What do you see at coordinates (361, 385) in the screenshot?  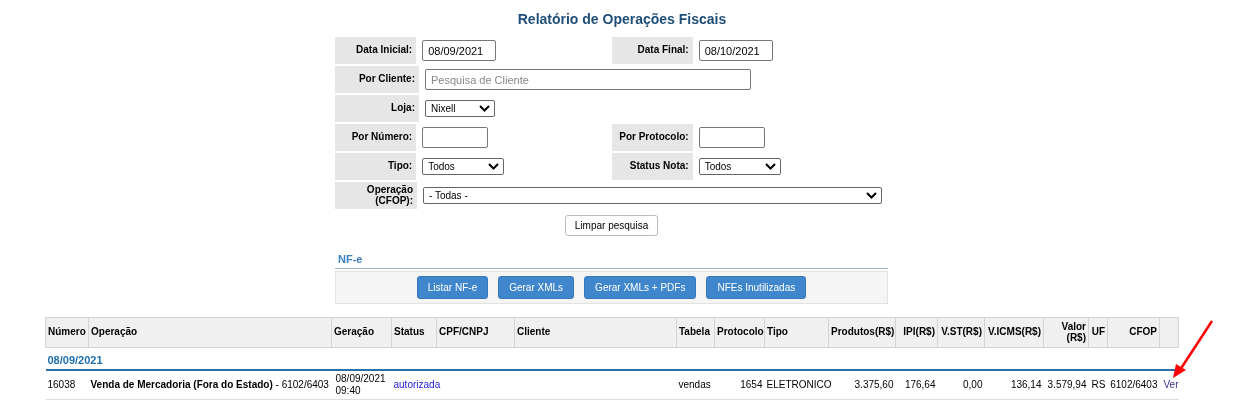 I see `table-cell: 08/09/2021 09:40` at bounding box center [361, 385].